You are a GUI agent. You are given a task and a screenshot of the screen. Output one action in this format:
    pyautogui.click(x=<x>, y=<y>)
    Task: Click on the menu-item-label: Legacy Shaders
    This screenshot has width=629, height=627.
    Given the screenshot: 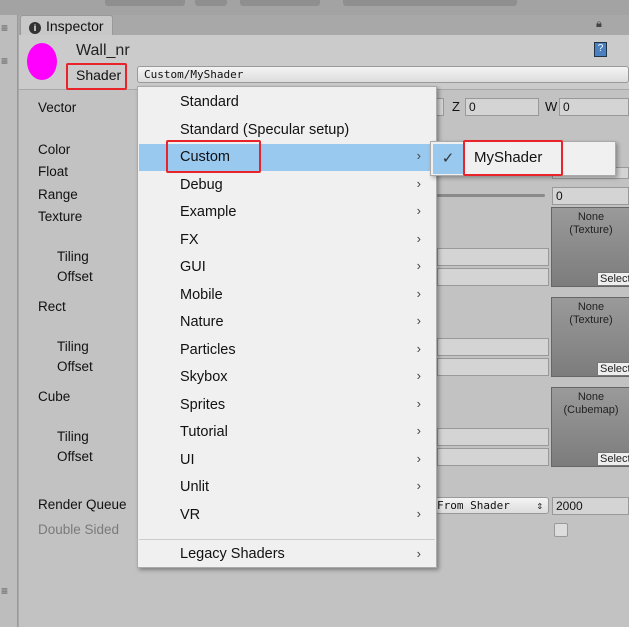 What is the action you would take?
    pyautogui.click(x=232, y=554)
    